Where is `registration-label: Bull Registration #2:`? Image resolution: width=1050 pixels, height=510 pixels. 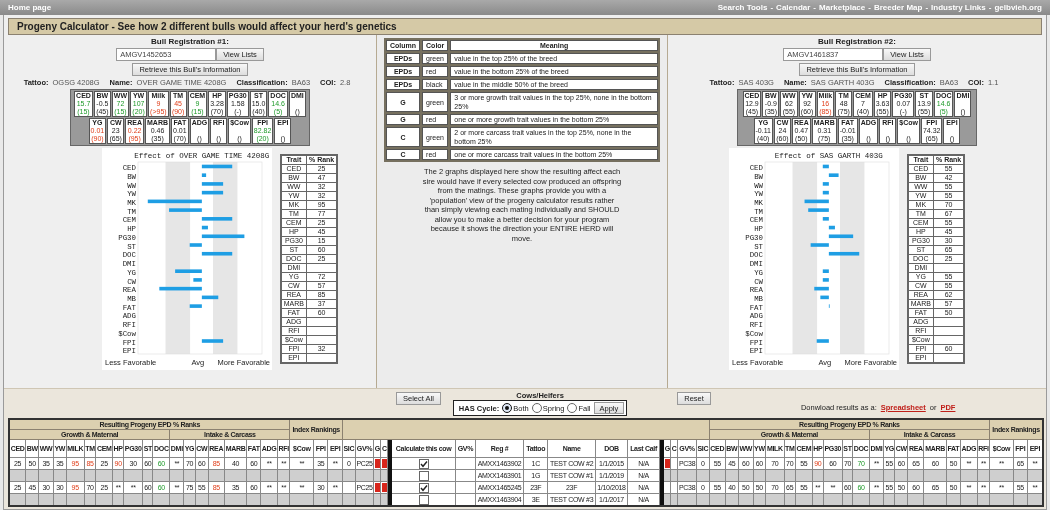 registration-label: Bull Registration #2: is located at coordinates (857, 41).